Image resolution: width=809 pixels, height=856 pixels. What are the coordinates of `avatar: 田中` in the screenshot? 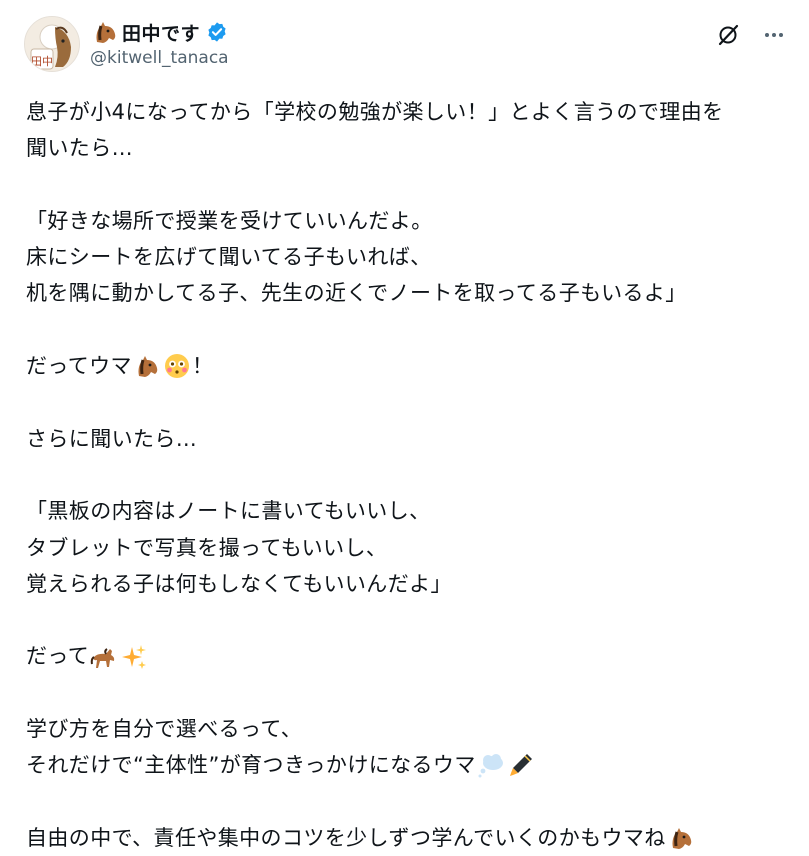 It's located at (52, 44).